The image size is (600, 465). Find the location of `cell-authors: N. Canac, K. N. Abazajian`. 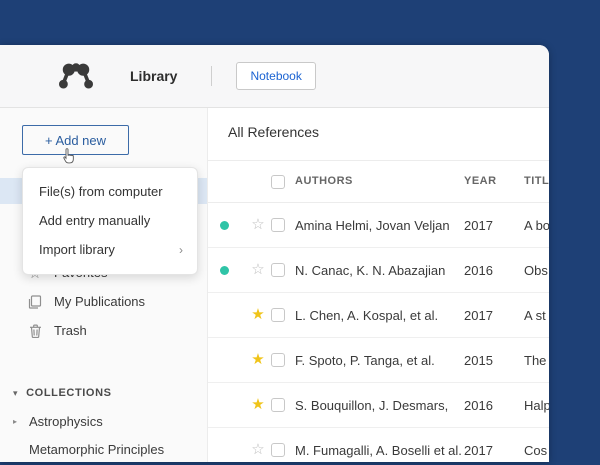

cell-authors: N. Canac, K. N. Abazajian is located at coordinates (370, 270).